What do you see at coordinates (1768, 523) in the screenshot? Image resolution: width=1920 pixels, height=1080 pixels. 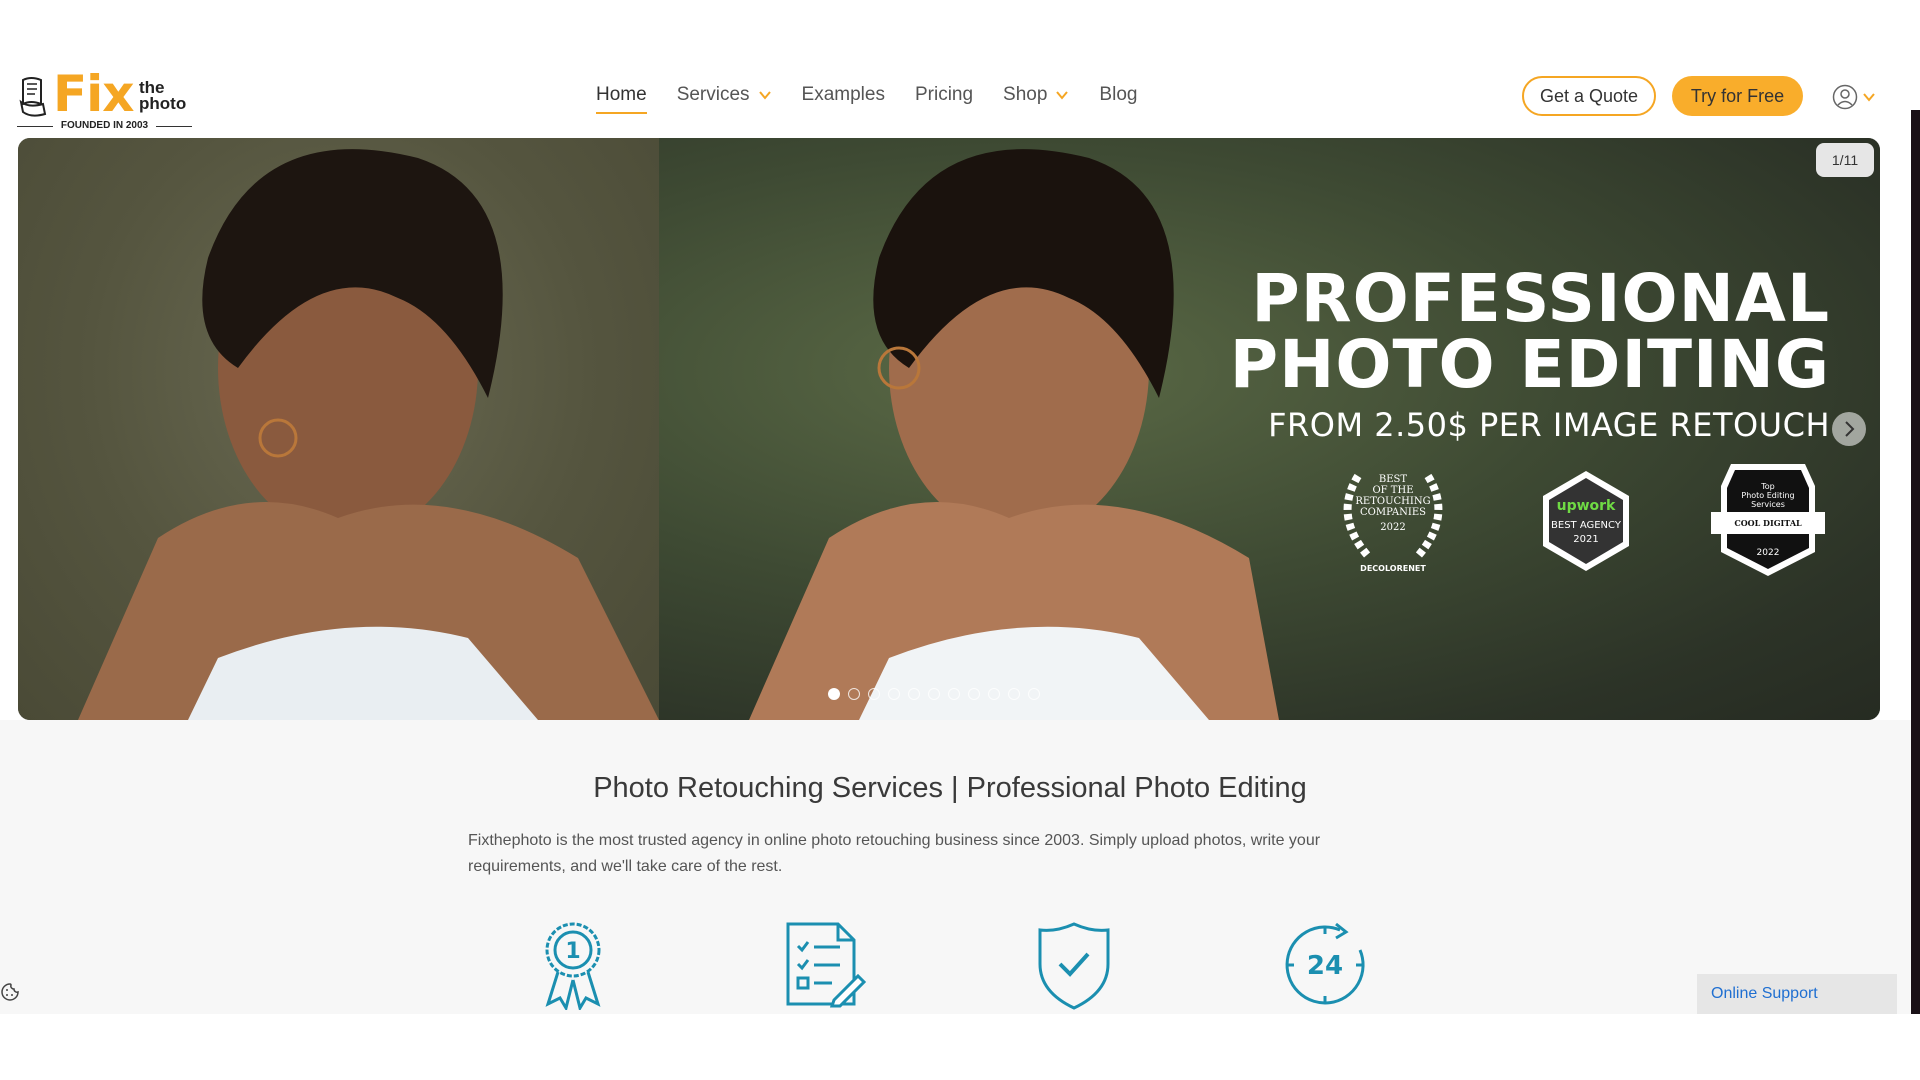 I see `badge3-brand: COOL DIGITAL` at bounding box center [1768, 523].